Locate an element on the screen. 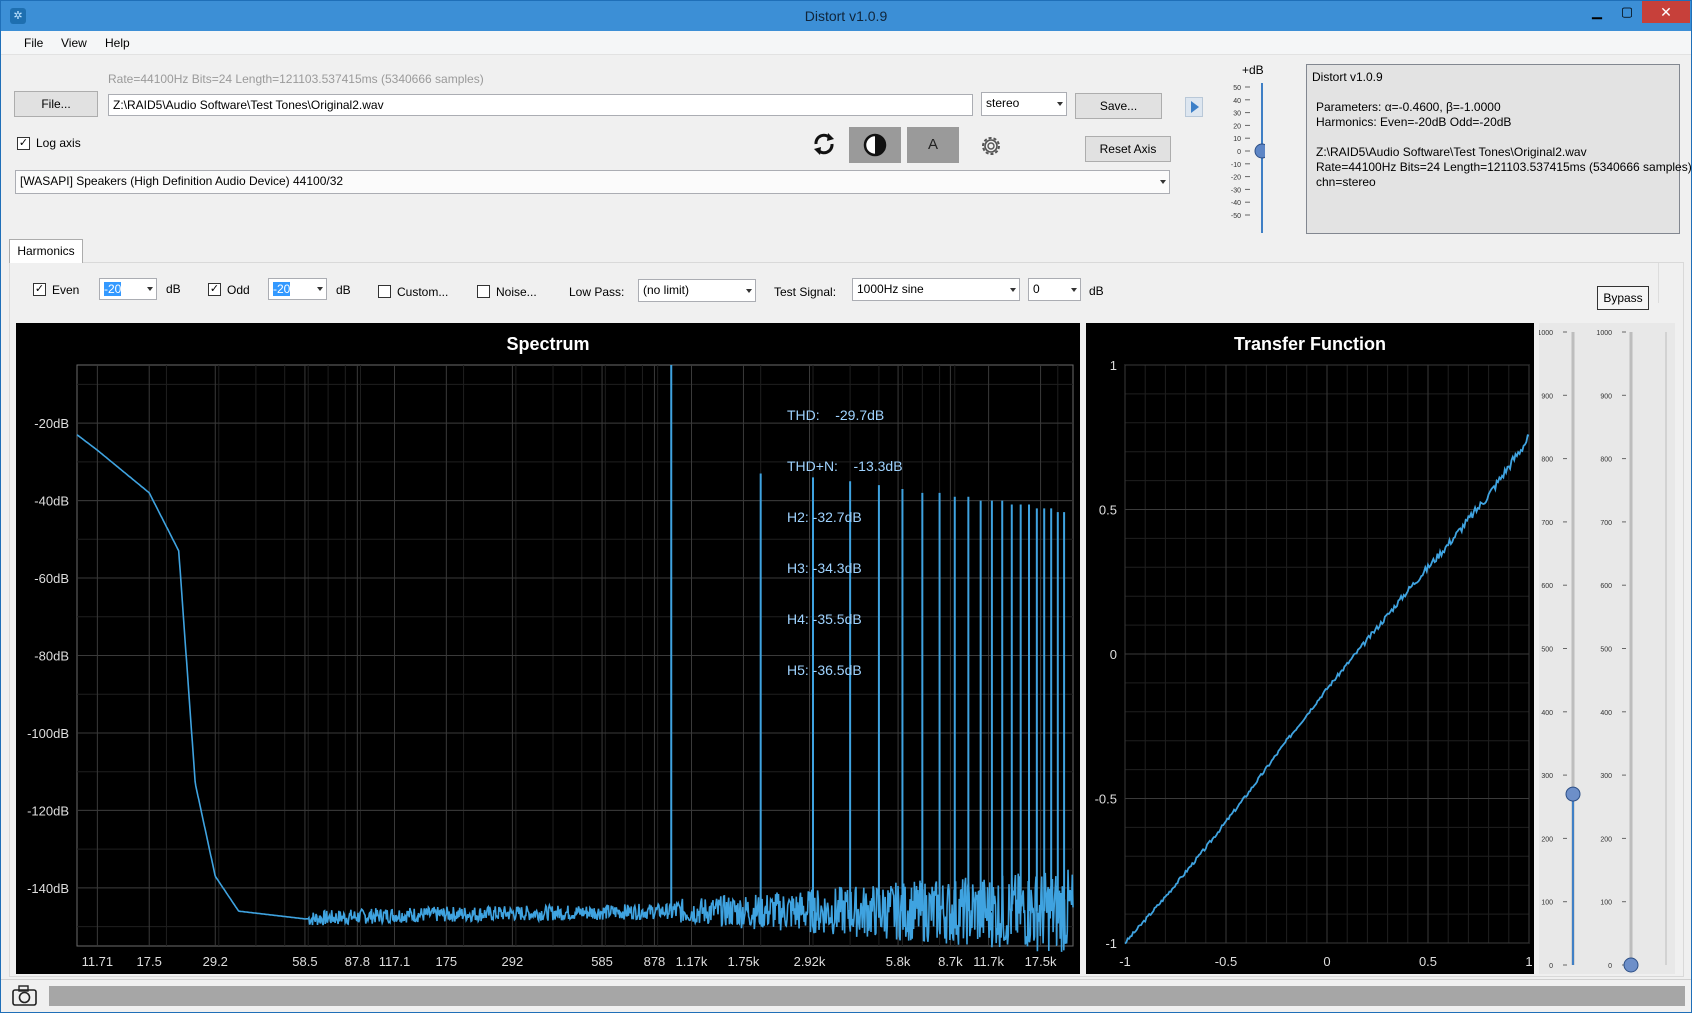 The height and width of the screenshot is (1013, 1692). transfer-x-tick-label: 0.5 is located at coordinates (1428, 961).